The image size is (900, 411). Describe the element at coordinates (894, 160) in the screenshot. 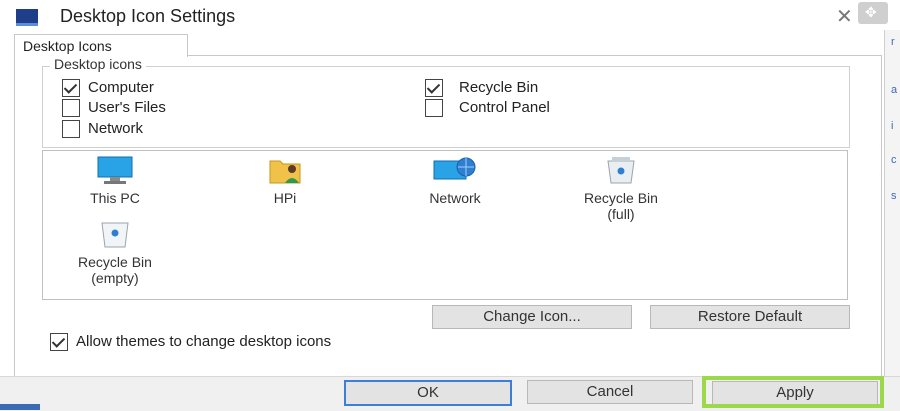

I see `edge-mark: c` at that location.